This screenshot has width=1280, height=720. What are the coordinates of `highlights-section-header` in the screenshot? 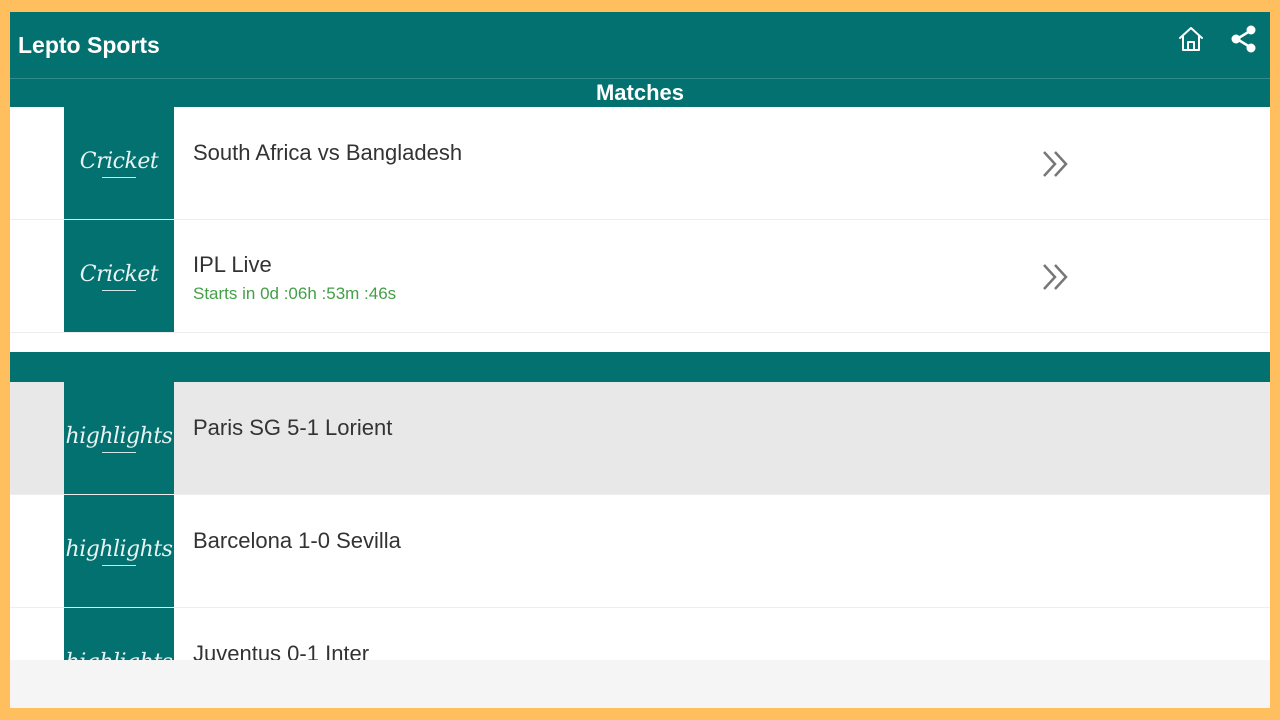 It's located at (640, 367).